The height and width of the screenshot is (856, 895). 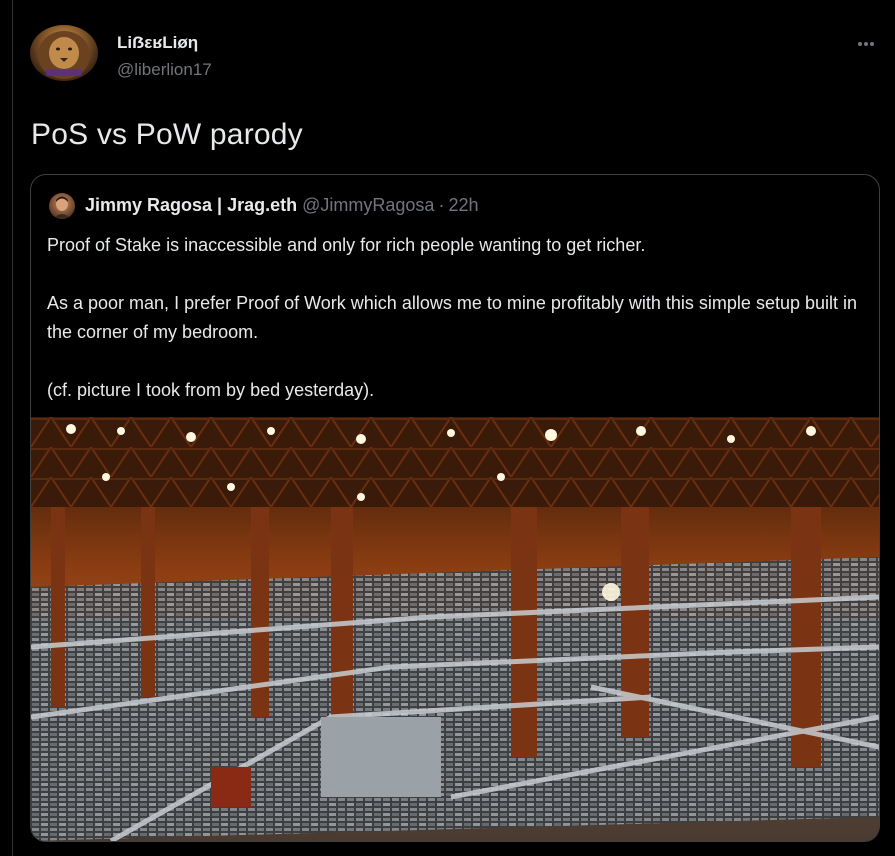 I want to click on quoted-tweet-header: Jimmy Ragosa | Jrag.eth @JimmyRagosa · 22h, so click(x=282, y=205).